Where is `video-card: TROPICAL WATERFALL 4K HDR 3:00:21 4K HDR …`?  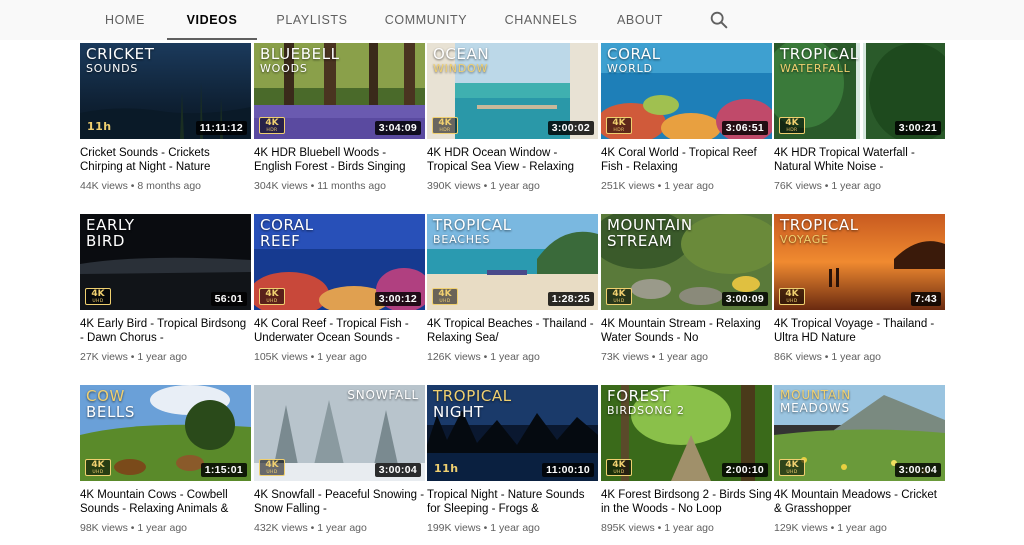
video-card: TROPICAL WATERFALL 4K HDR 3:00:21 4K HDR … is located at coordinates (859, 123).